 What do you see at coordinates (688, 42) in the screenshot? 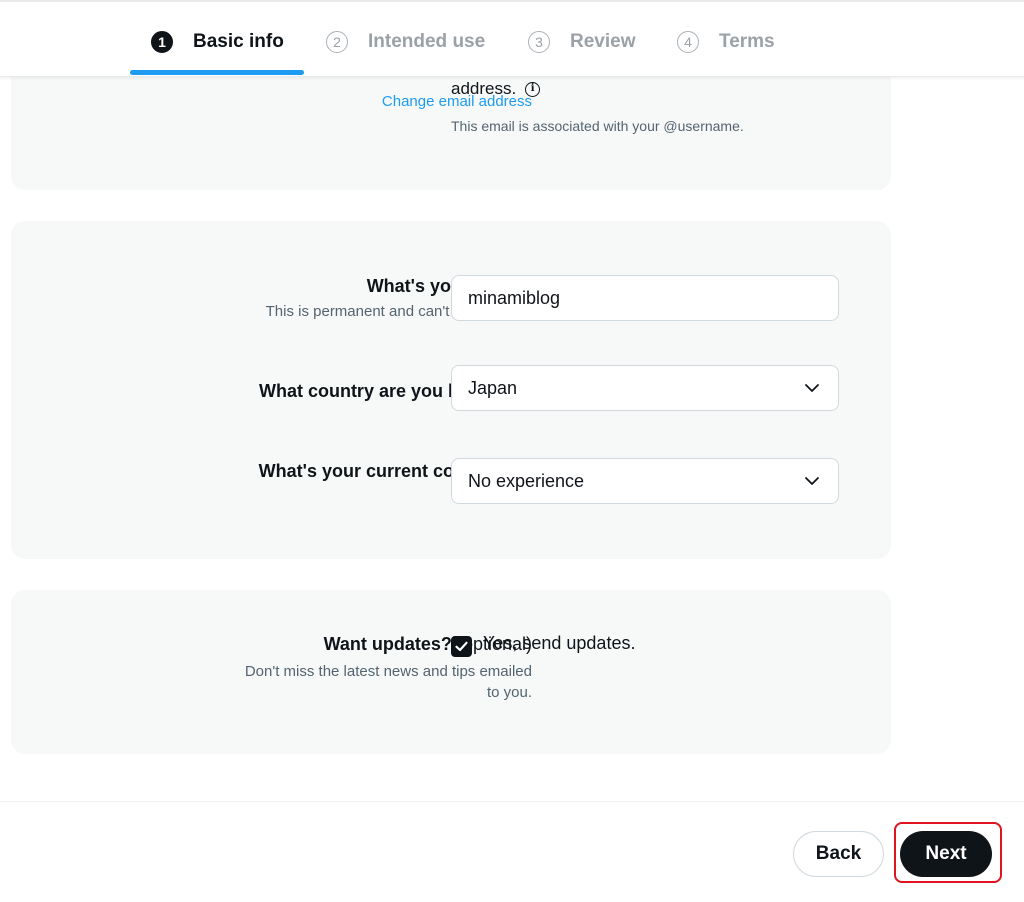
I see `step-number-badge: 4` at bounding box center [688, 42].